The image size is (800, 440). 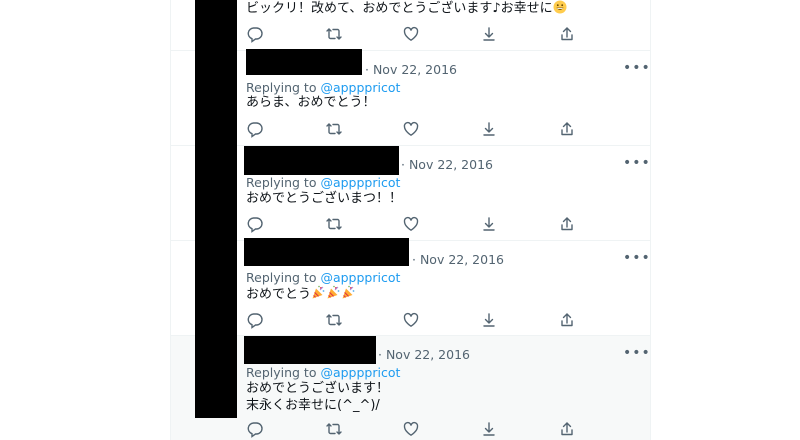 What do you see at coordinates (324, 198) in the screenshot?
I see `tweet-text: おめでとうございまつ！！` at bounding box center [324, 198].